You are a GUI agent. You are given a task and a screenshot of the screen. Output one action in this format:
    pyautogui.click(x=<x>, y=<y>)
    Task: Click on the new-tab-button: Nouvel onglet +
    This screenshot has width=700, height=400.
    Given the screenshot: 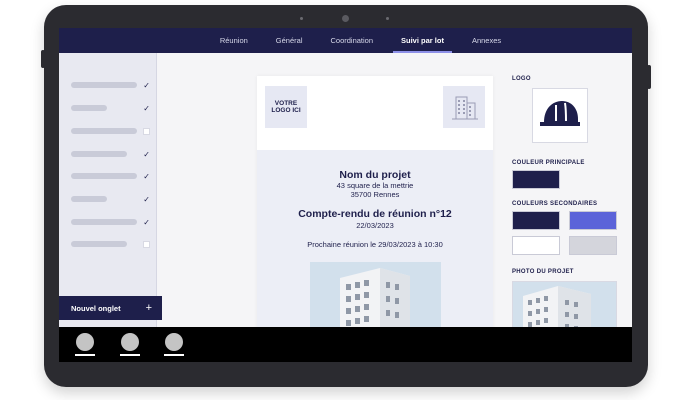 What is the action you would take?
    pyautogui.click(x=110, y=308)
    